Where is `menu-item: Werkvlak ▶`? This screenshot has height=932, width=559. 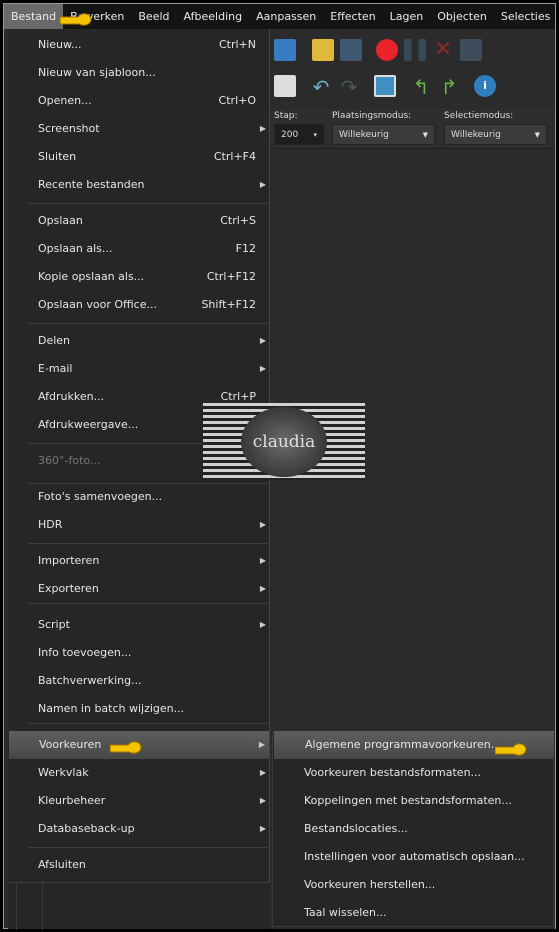
menu-item: Werkvlak ▶ is located at coordinates (139, 773).